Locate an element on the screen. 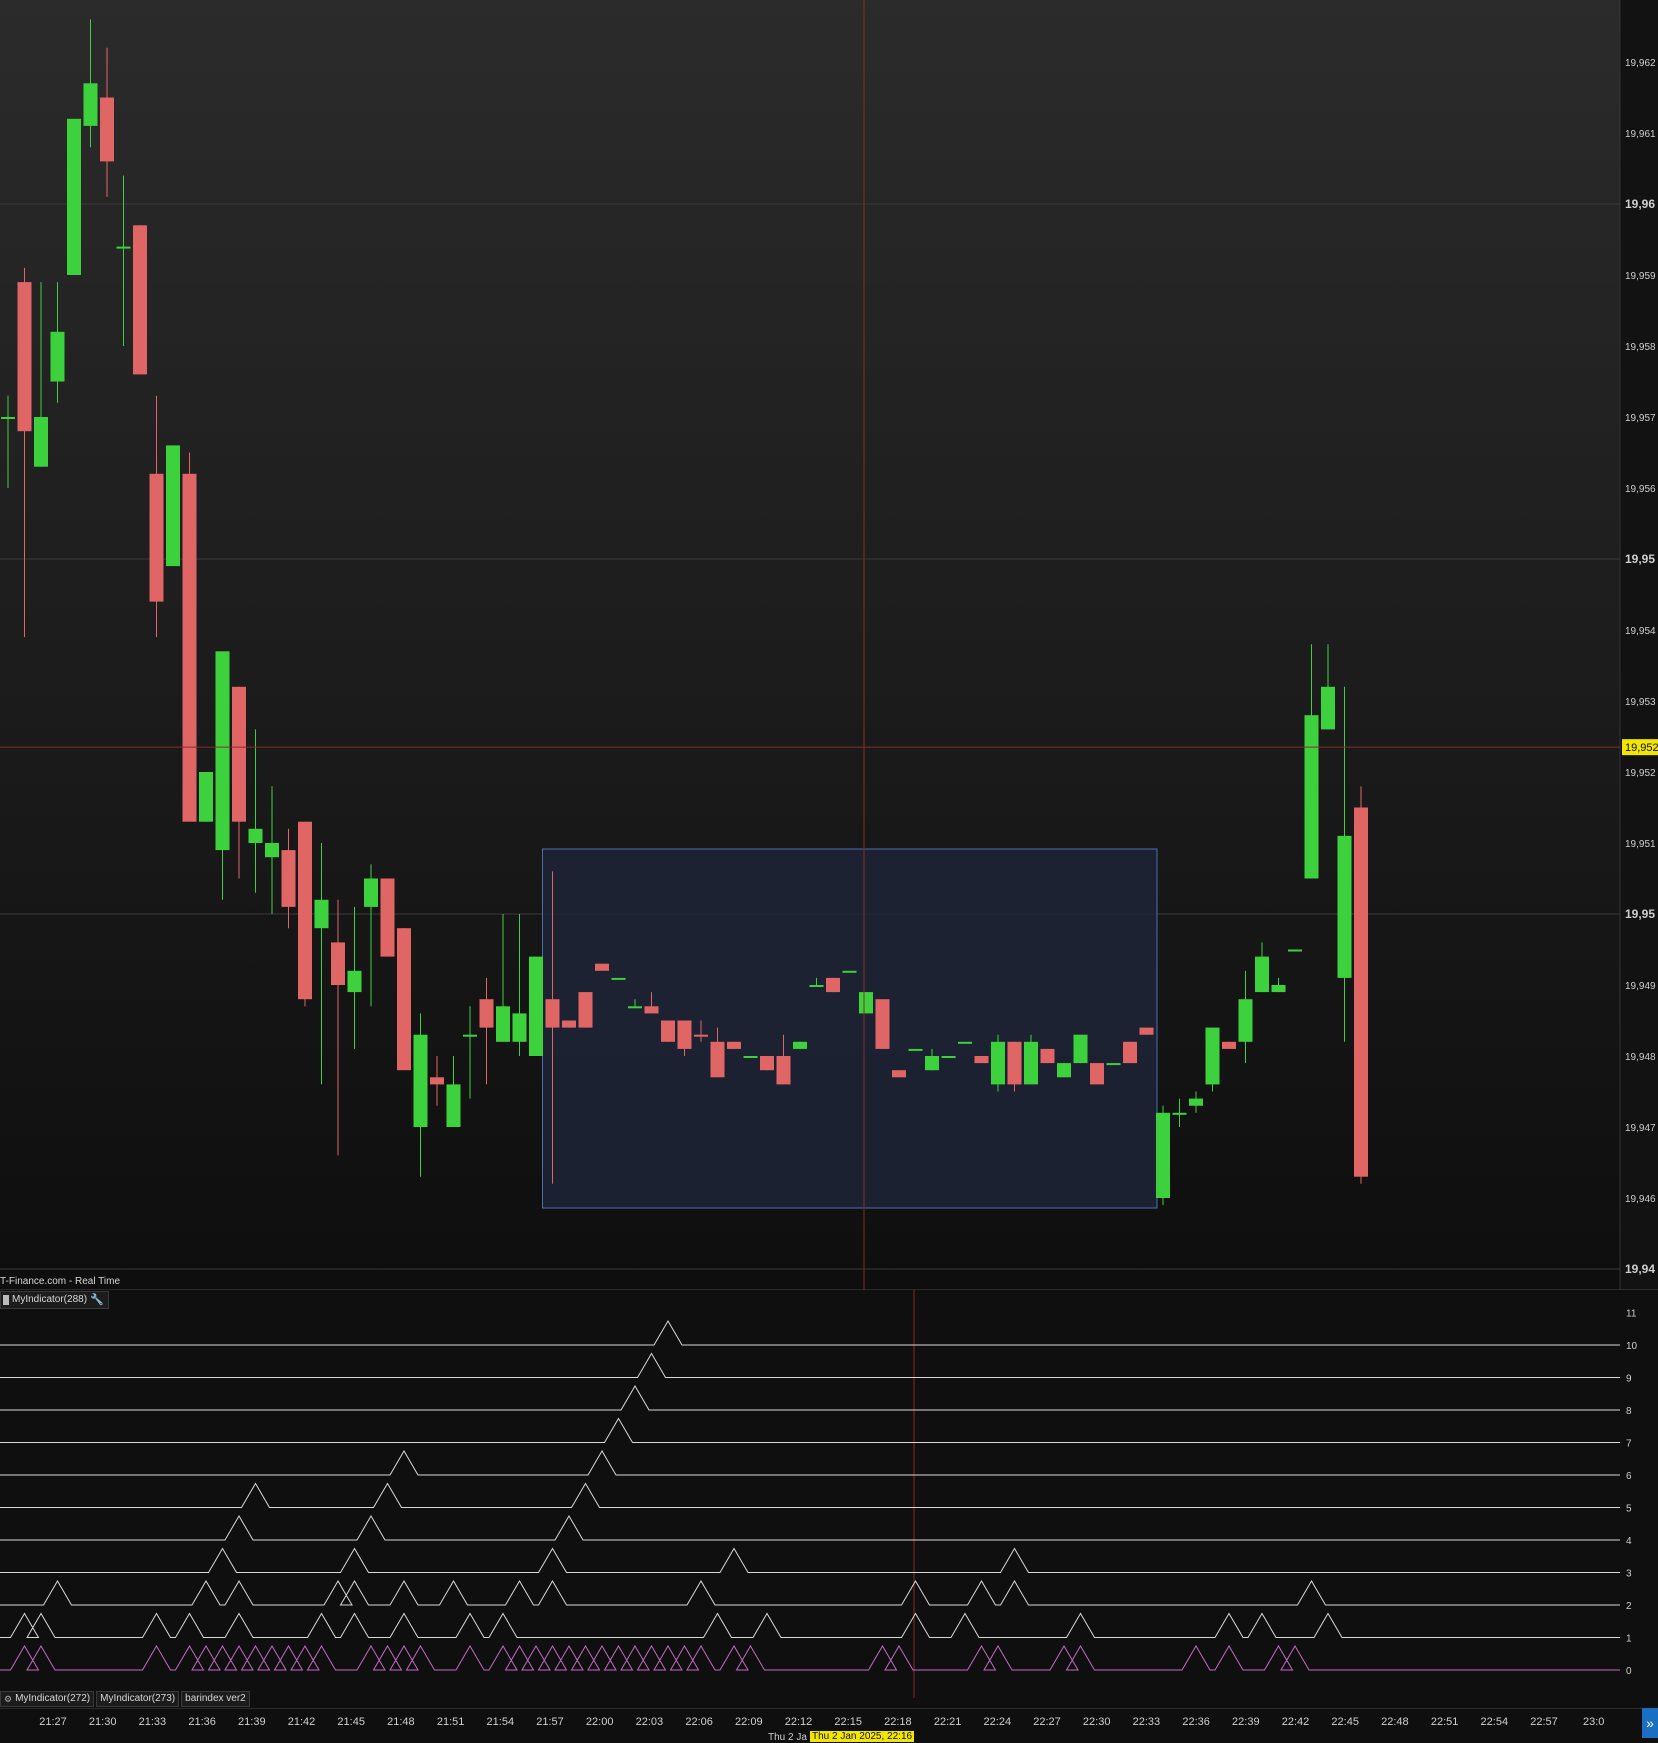 This screenshot has width=1658, height=1743. crosshair-time-label: Thu 2 Jan 2025, 22:16 is located at coordinates (862, 1736).